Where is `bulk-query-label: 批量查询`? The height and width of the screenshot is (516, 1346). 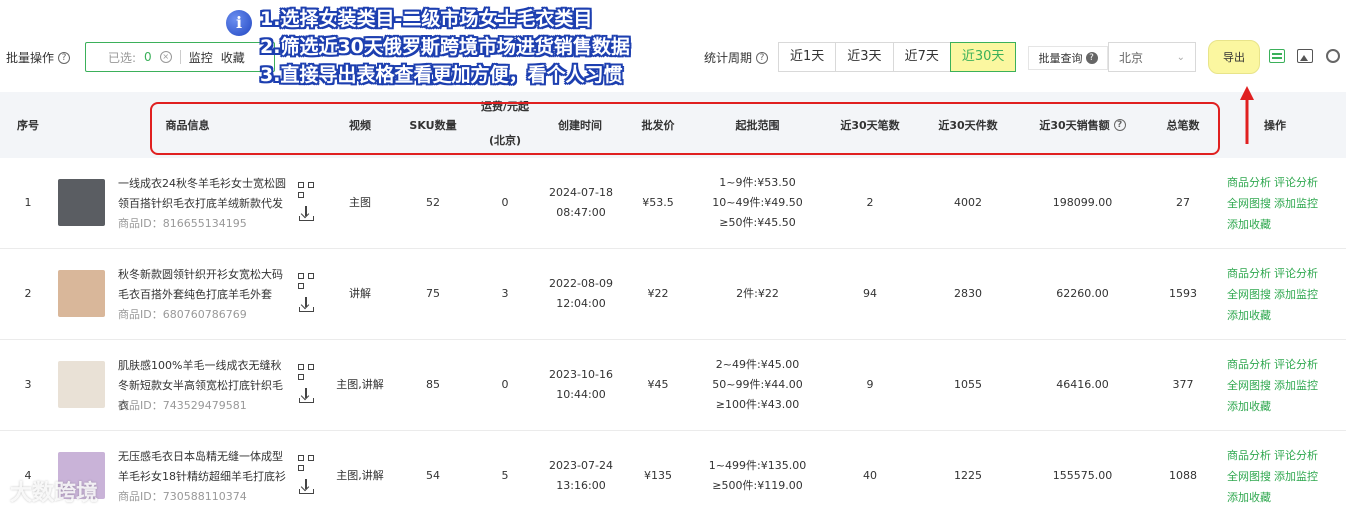
bulk-query-label: 批量查询 is located at coordinates (1060, 58).